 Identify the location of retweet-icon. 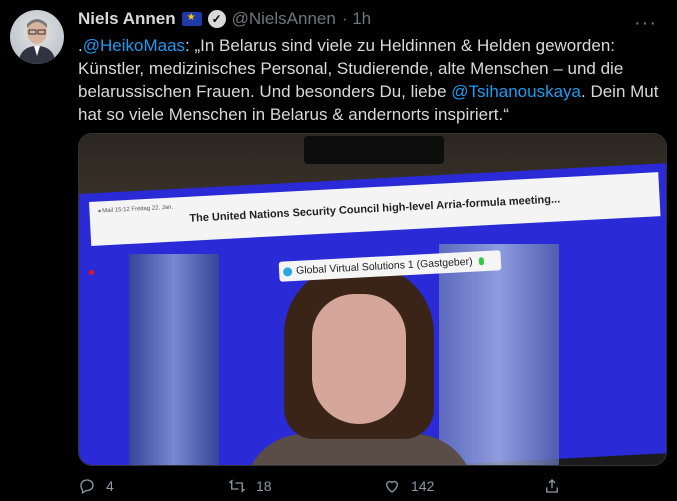
(237, 486).